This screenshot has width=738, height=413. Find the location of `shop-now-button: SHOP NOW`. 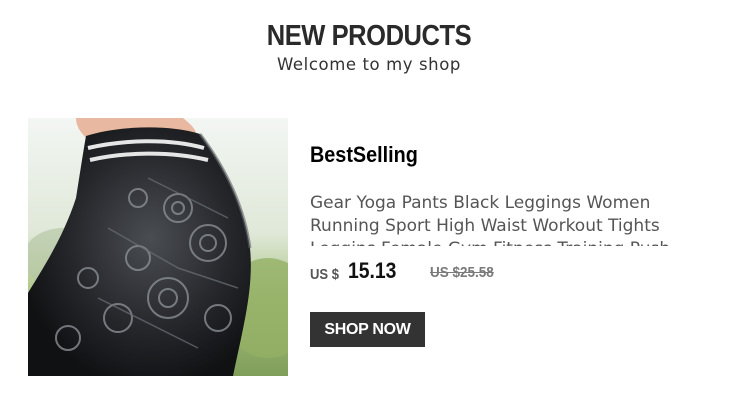

shop-now-button: SHOP NOW is located at coordinates (367, 329).